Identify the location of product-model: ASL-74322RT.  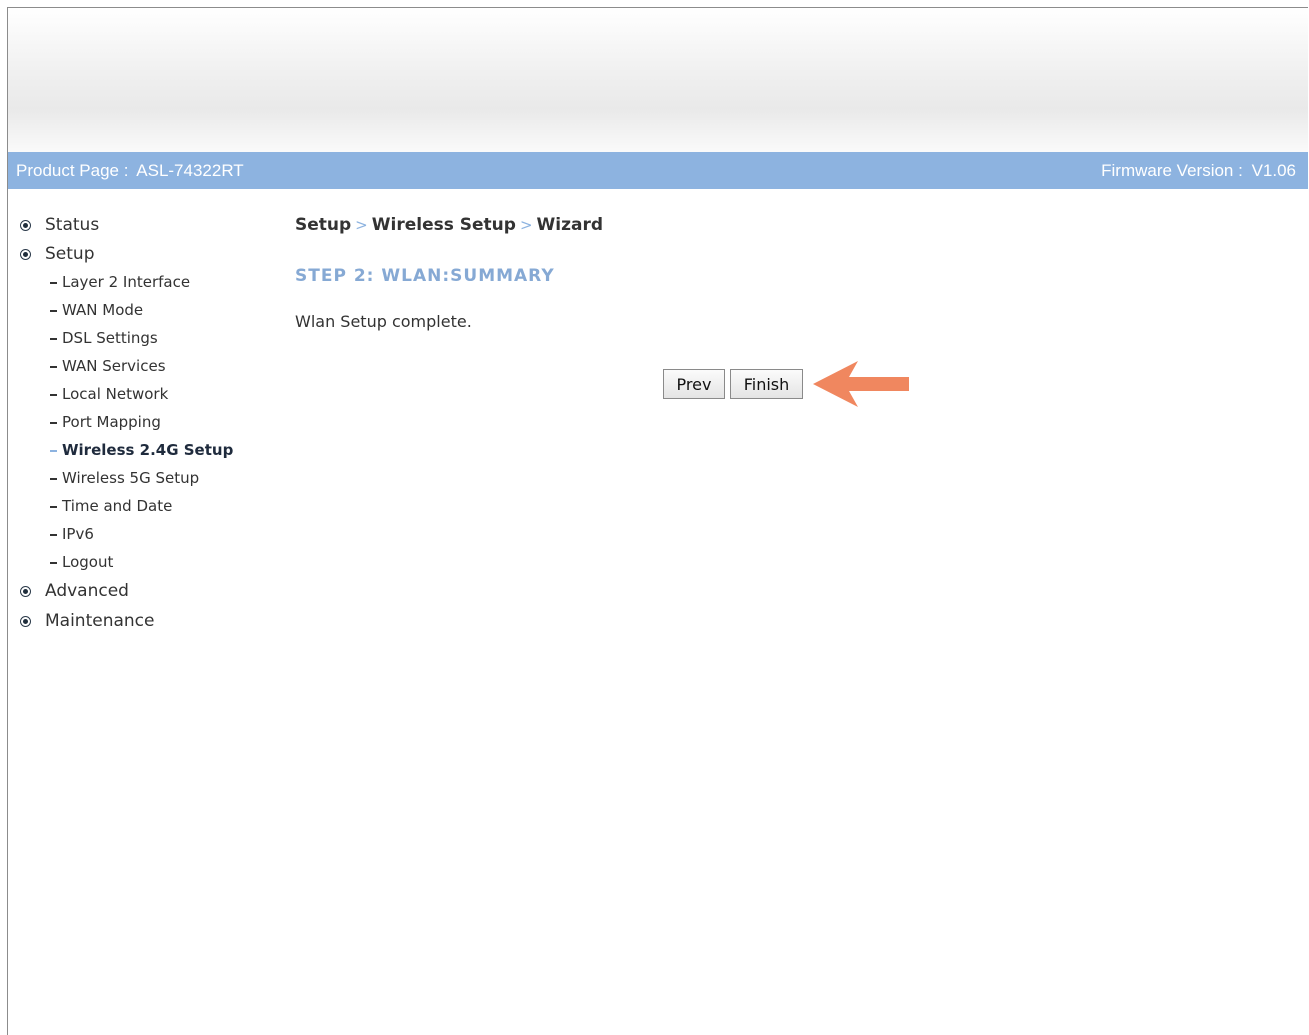
(190, 170).